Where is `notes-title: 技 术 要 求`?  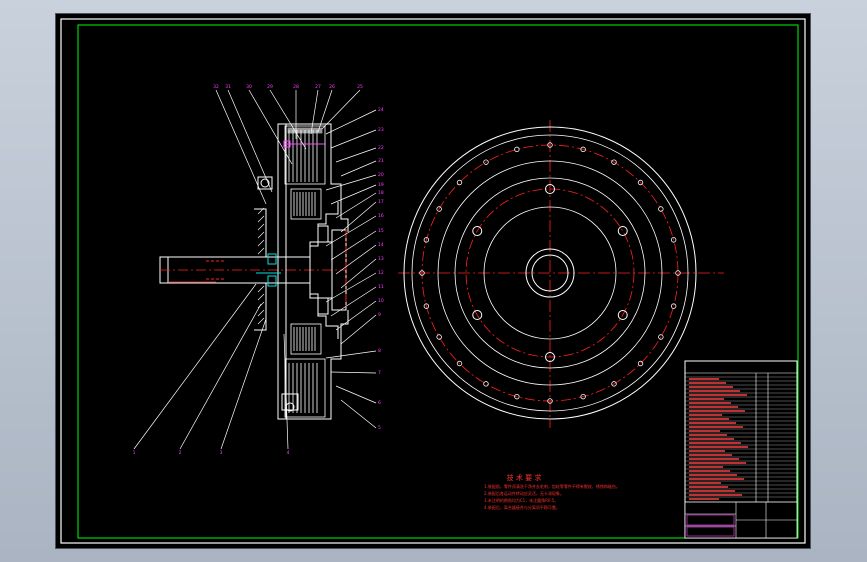
notes-title: 技 术 要 求 is located at coordinates (524, 477).